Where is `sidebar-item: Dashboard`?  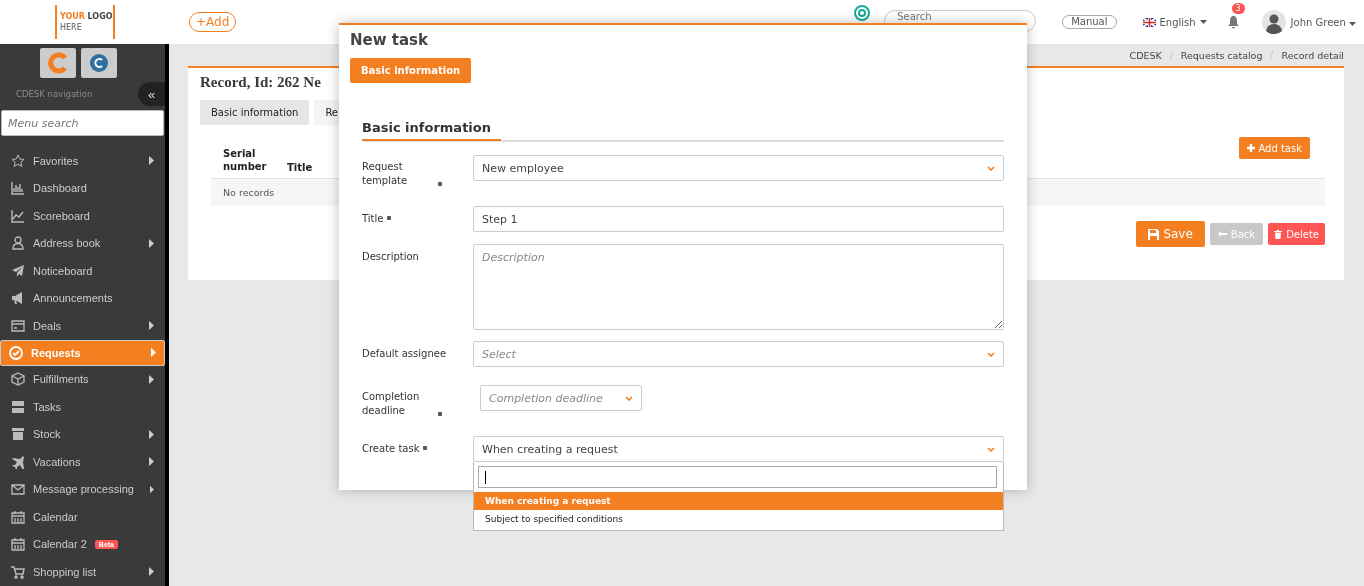 sidebar-item: Dashboard is located at coordinates (82, 188).